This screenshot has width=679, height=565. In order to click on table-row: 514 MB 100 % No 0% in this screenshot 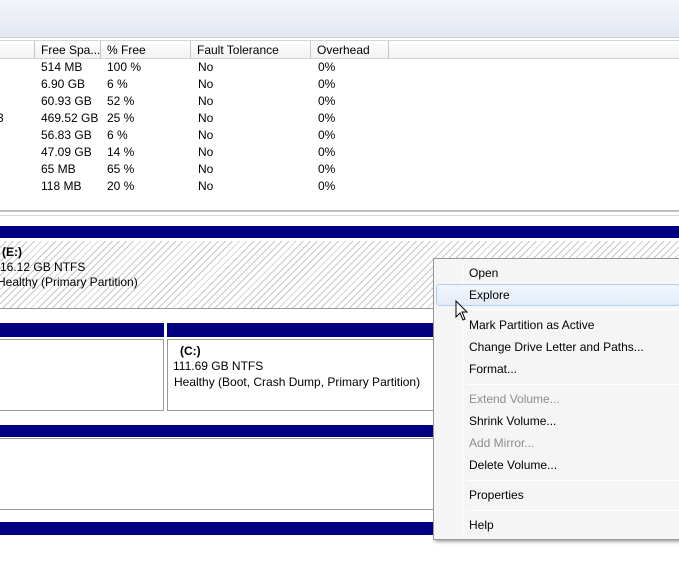, I will do `click(339, 67)`.